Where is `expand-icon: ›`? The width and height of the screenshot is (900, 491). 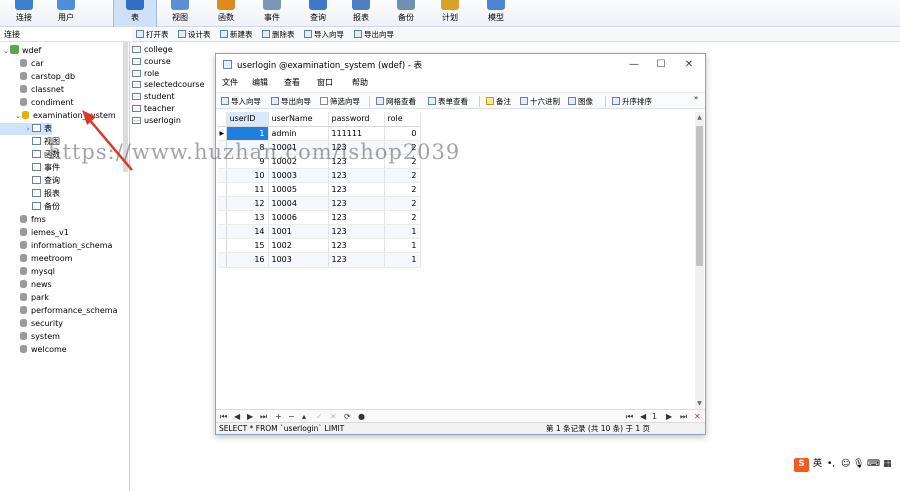
expand-icon: › is located at coordinates (28, 129).